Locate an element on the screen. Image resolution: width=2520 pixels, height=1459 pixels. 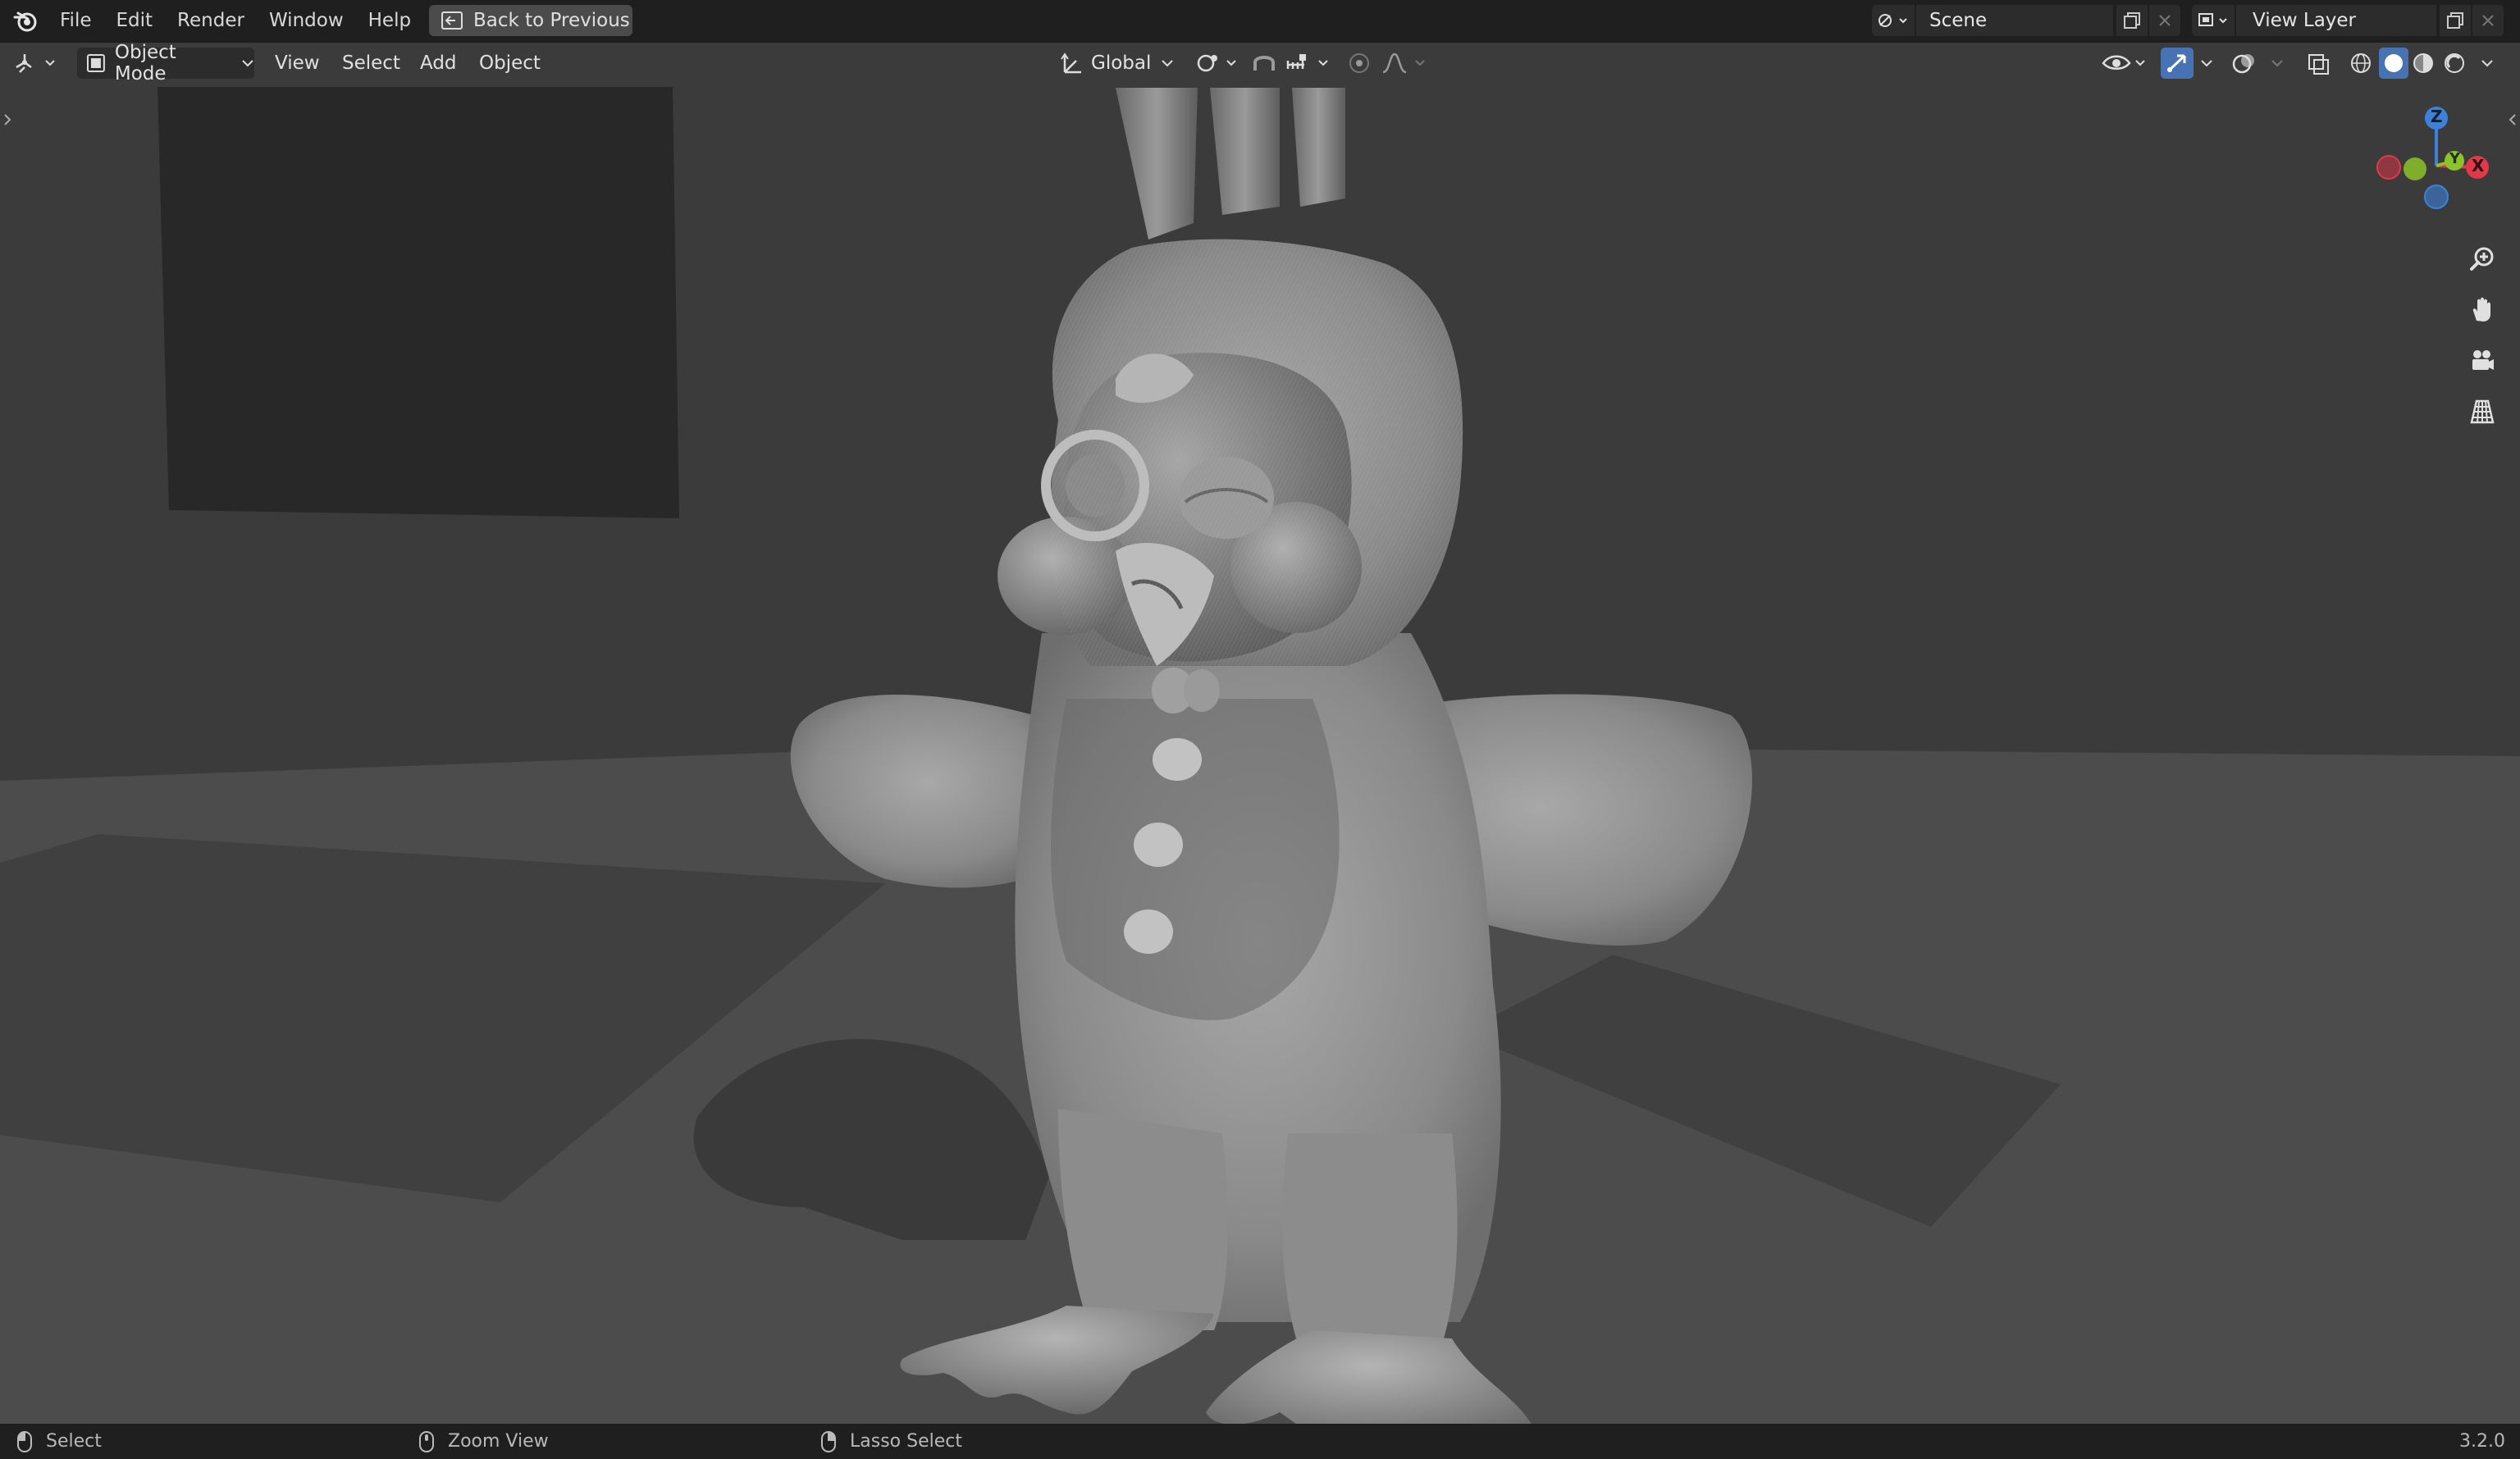
snap-target-dropdown is located at coordinates (1310, 63).